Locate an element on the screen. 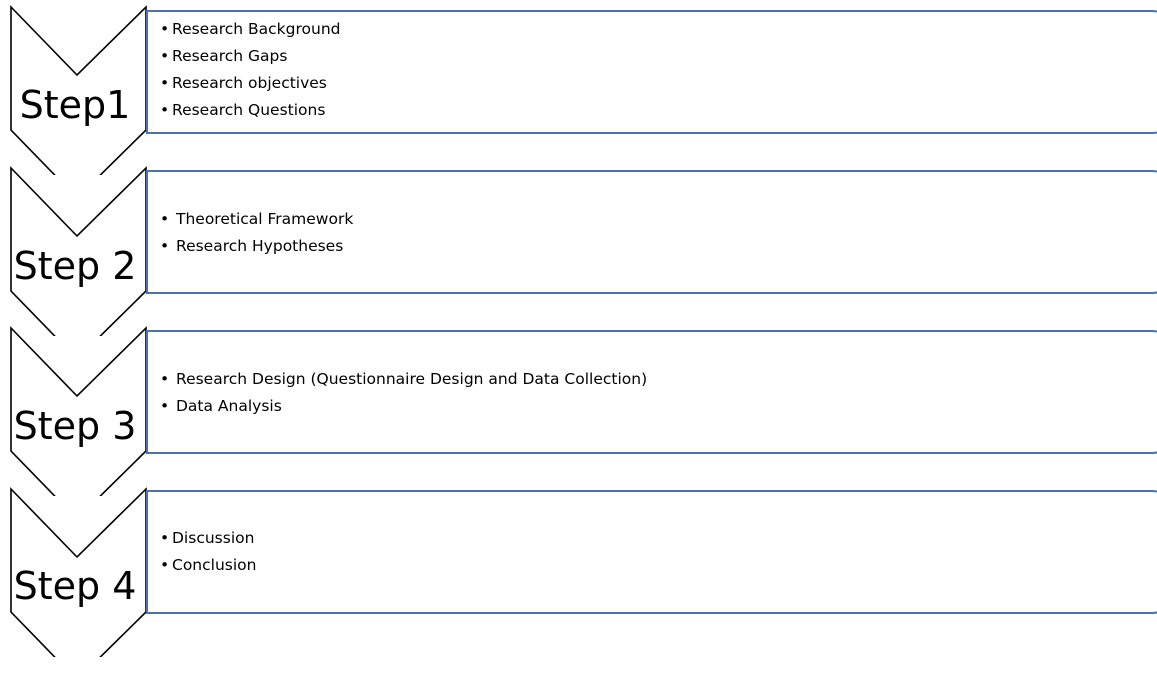 This screenshot has height=679, width=1157. list-item: • Research Questions is located at coordinates (250, 110).